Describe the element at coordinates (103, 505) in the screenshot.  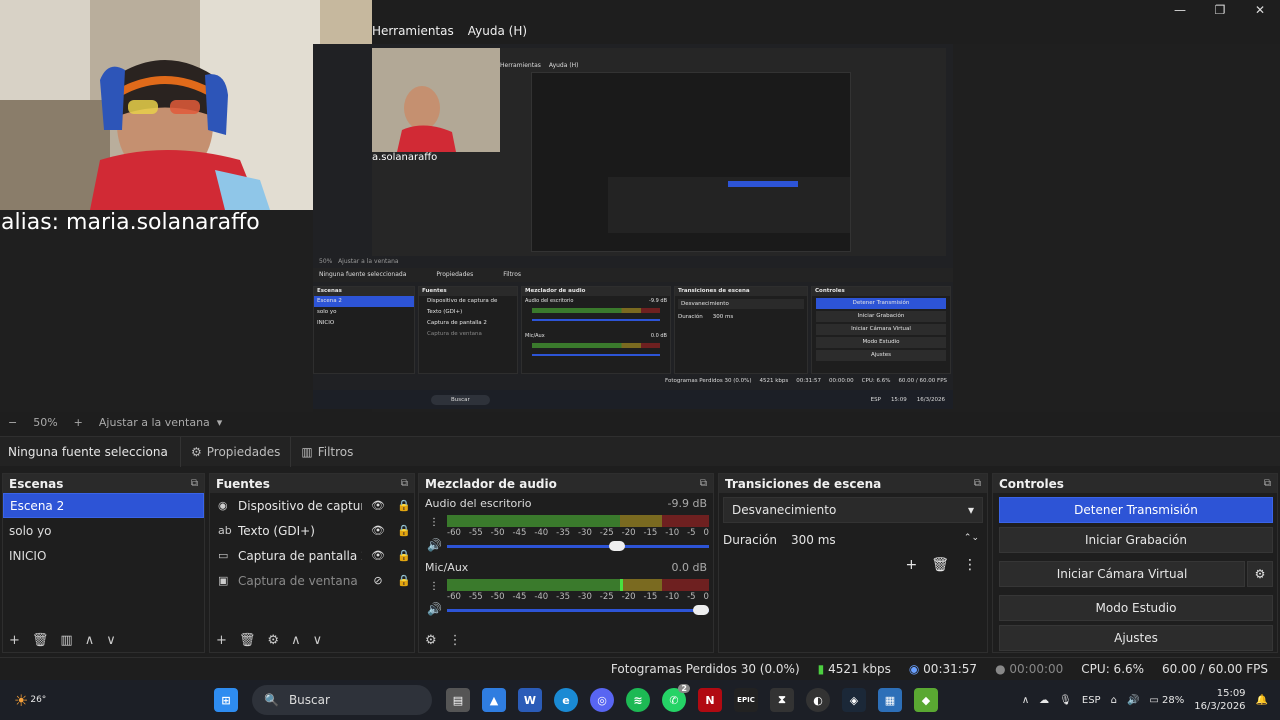
I see `scene-item: Escena 2` at that location.